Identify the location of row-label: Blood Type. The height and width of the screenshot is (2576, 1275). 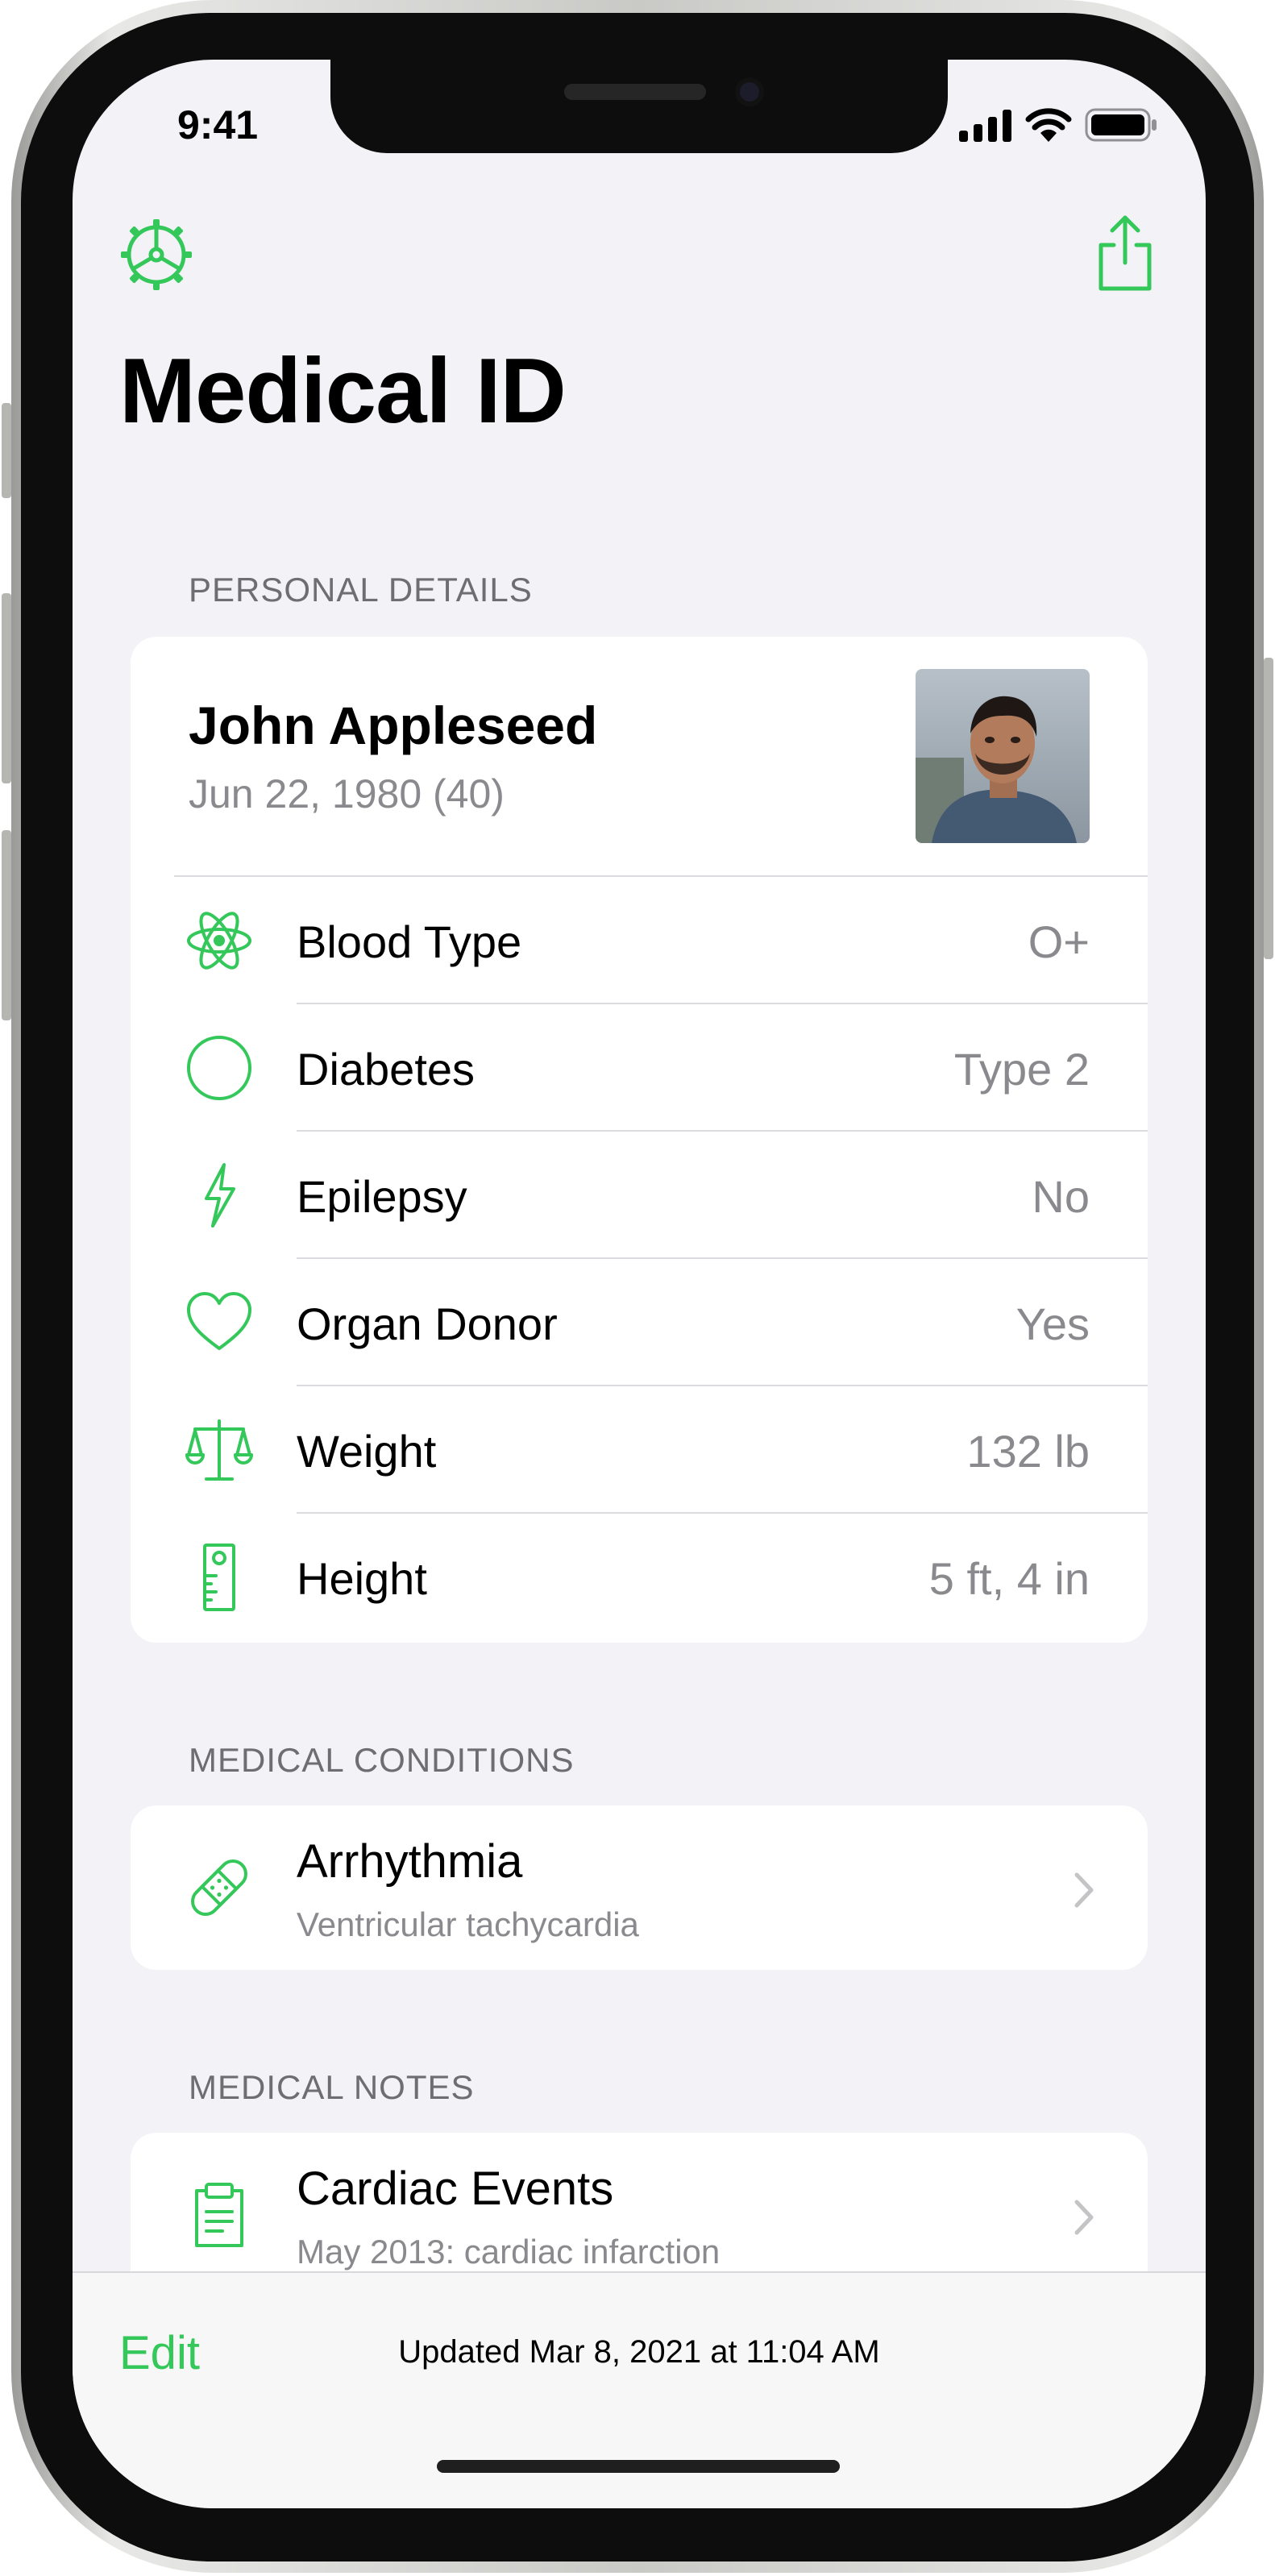
(409, 941).